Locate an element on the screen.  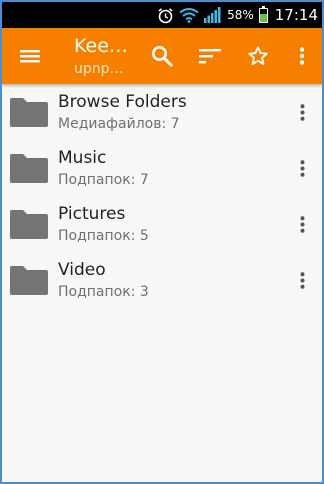
list-item-text: Pictures Подпапок: 5 is located at coordinates (103, 224).